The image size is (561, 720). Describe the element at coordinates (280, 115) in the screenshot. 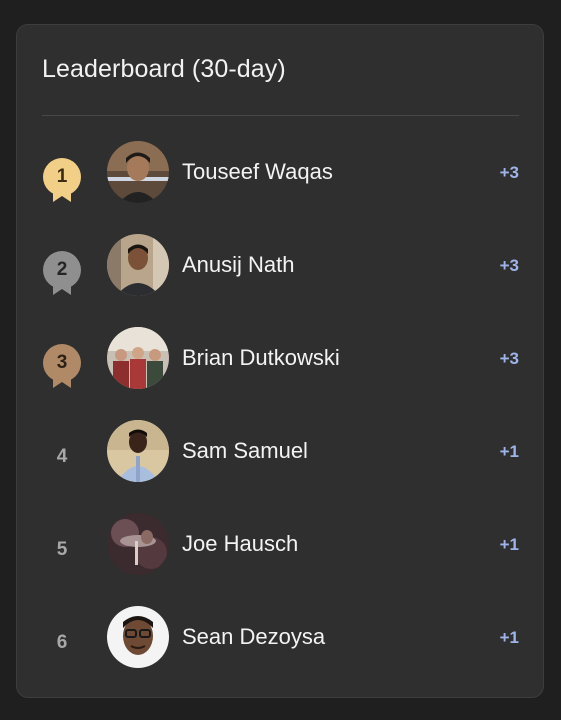

I see `divider` at that location.